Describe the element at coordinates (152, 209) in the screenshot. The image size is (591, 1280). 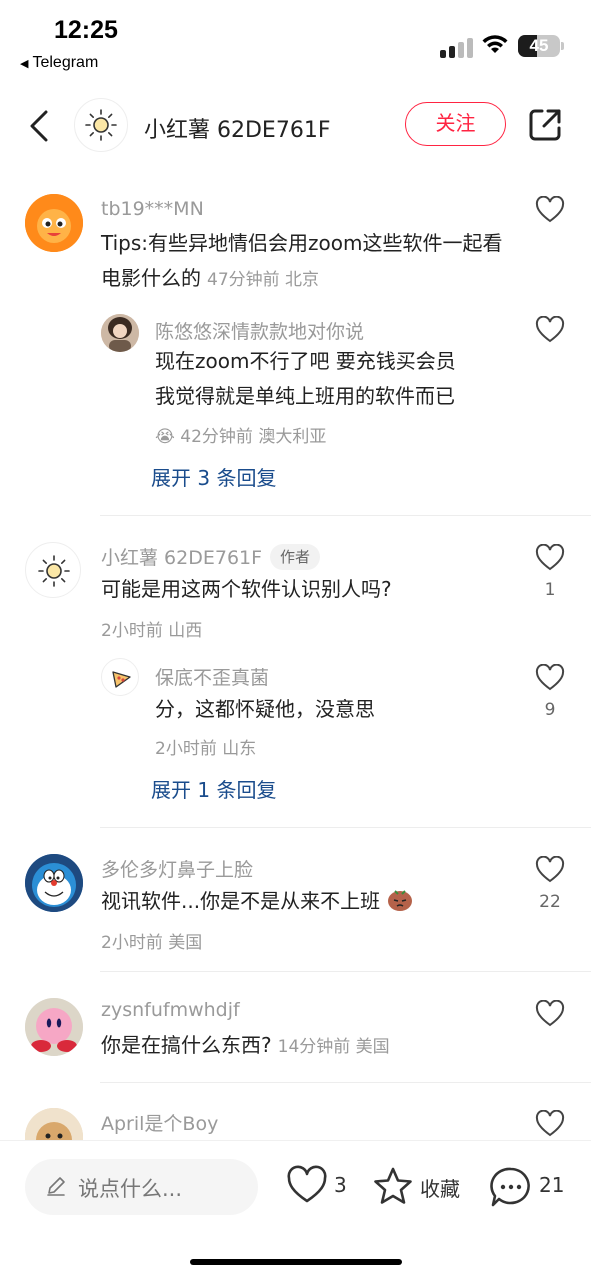
I see `comment-username: tb19***MN` at that location.